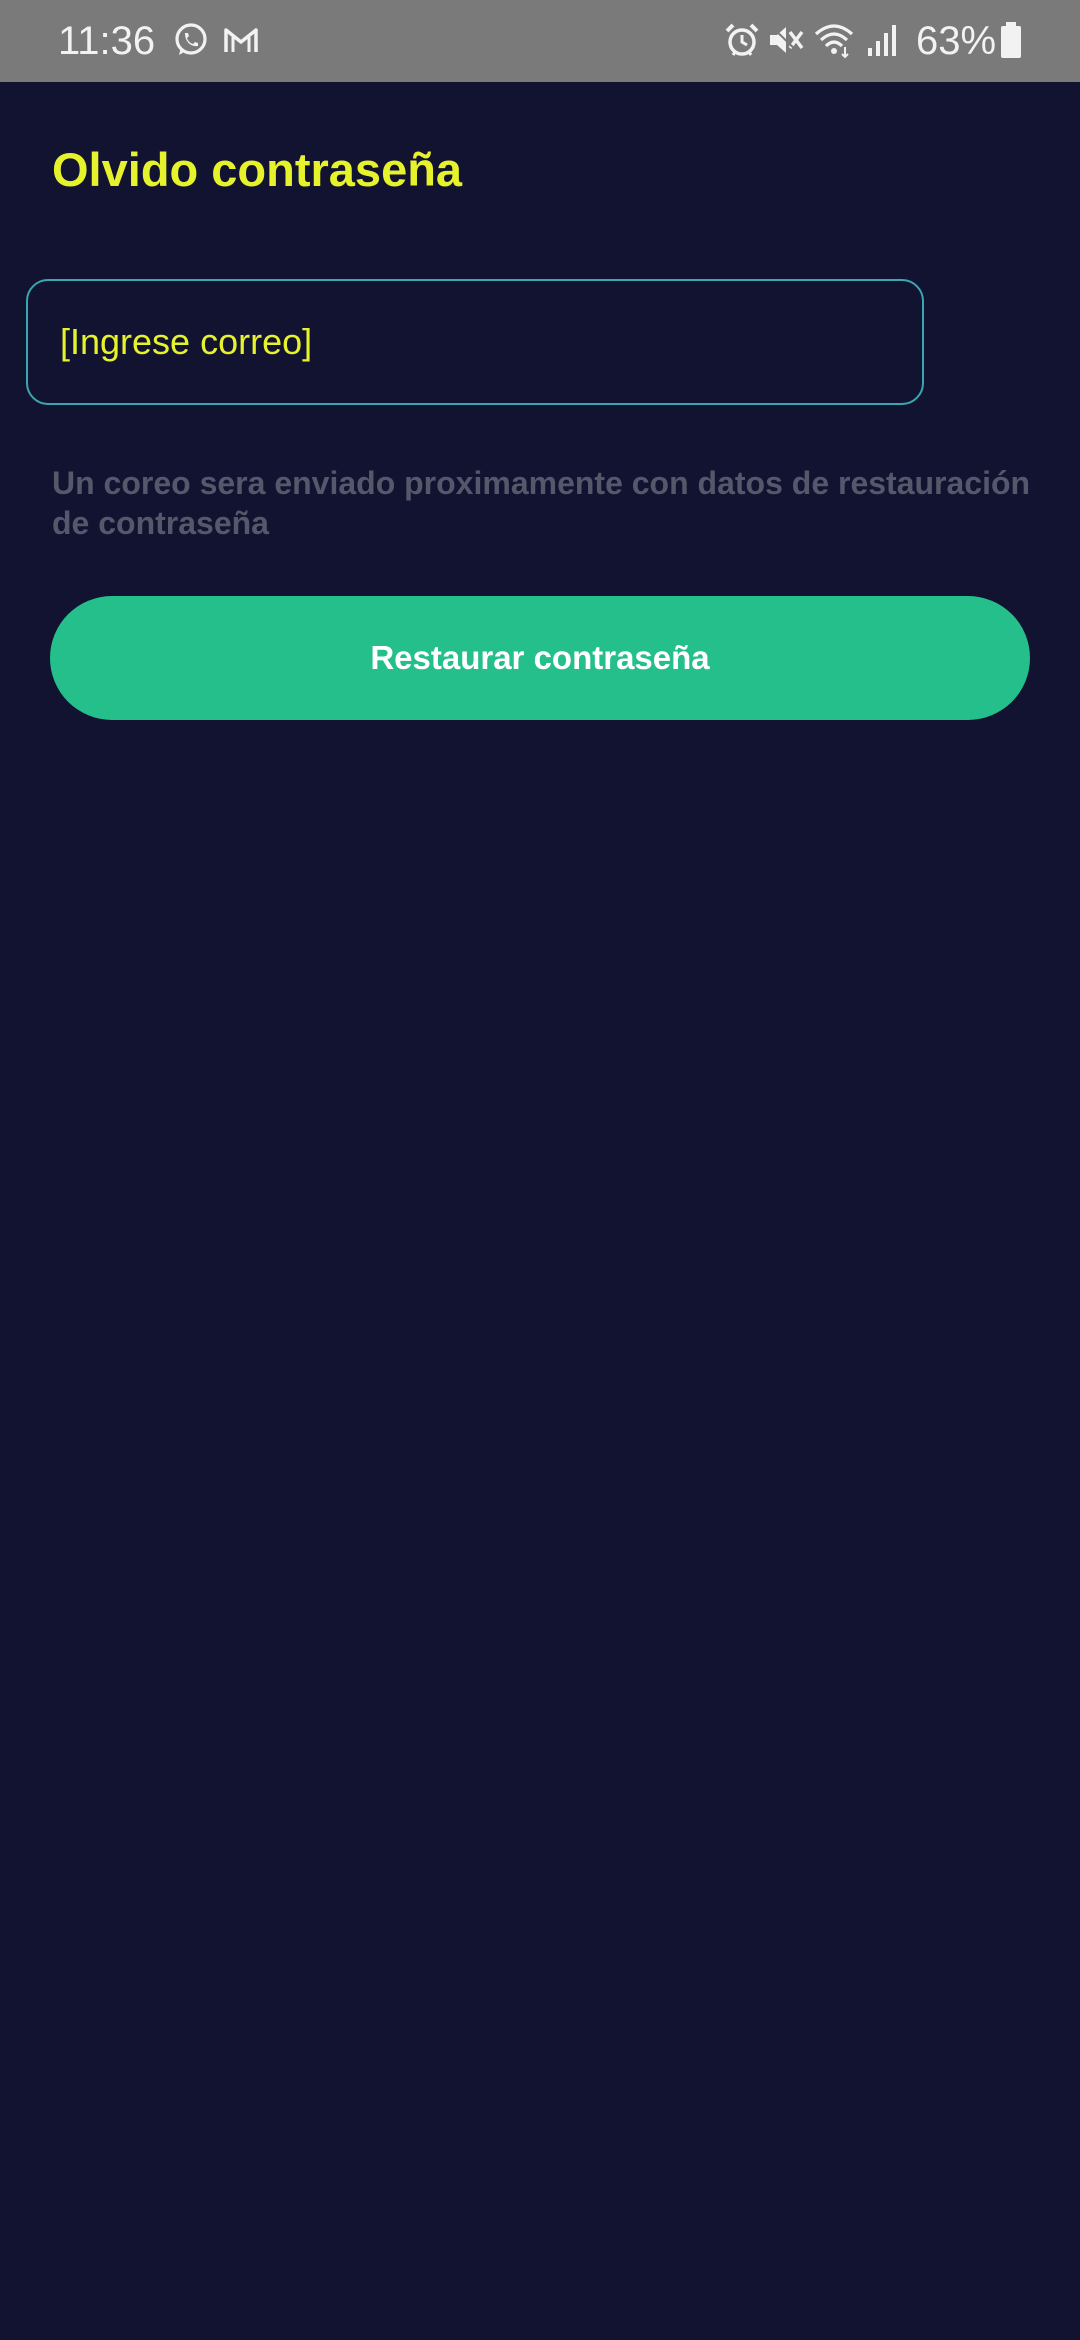  I want to click on reset-password-button: Restaurar contraseña, so click(540, 658).